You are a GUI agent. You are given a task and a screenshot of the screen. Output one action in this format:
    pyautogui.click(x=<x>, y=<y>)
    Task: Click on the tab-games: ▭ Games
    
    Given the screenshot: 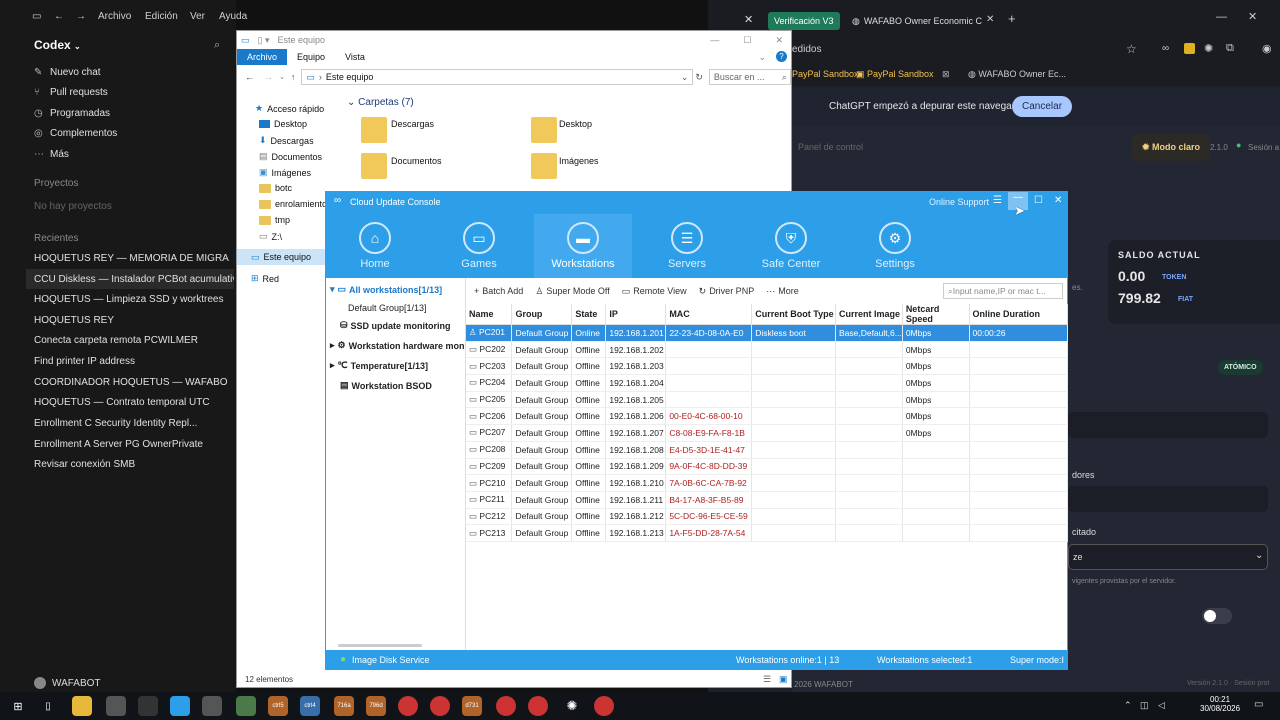 What is the action you would take?
    pyautogui.click(x=479, y=246)
    